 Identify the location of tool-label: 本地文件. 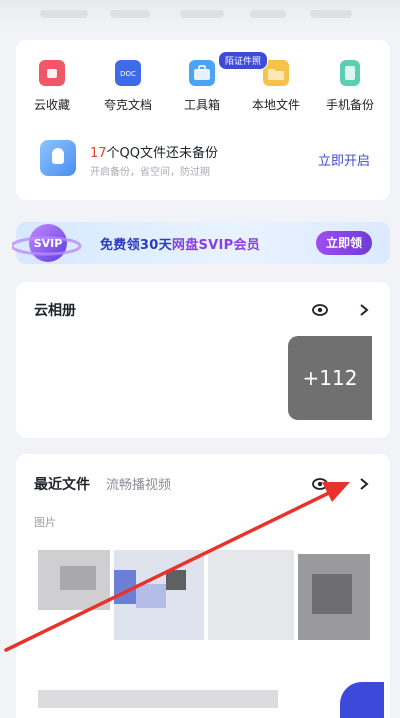
(275, 105).